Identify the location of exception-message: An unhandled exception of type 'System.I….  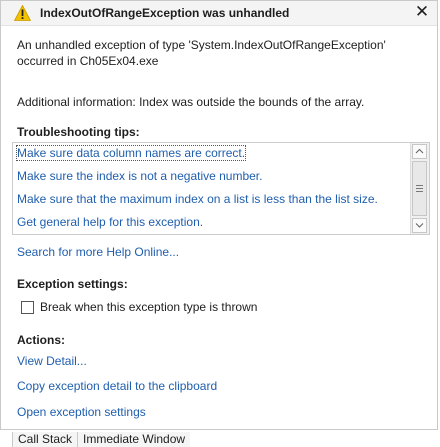
(201, 53).